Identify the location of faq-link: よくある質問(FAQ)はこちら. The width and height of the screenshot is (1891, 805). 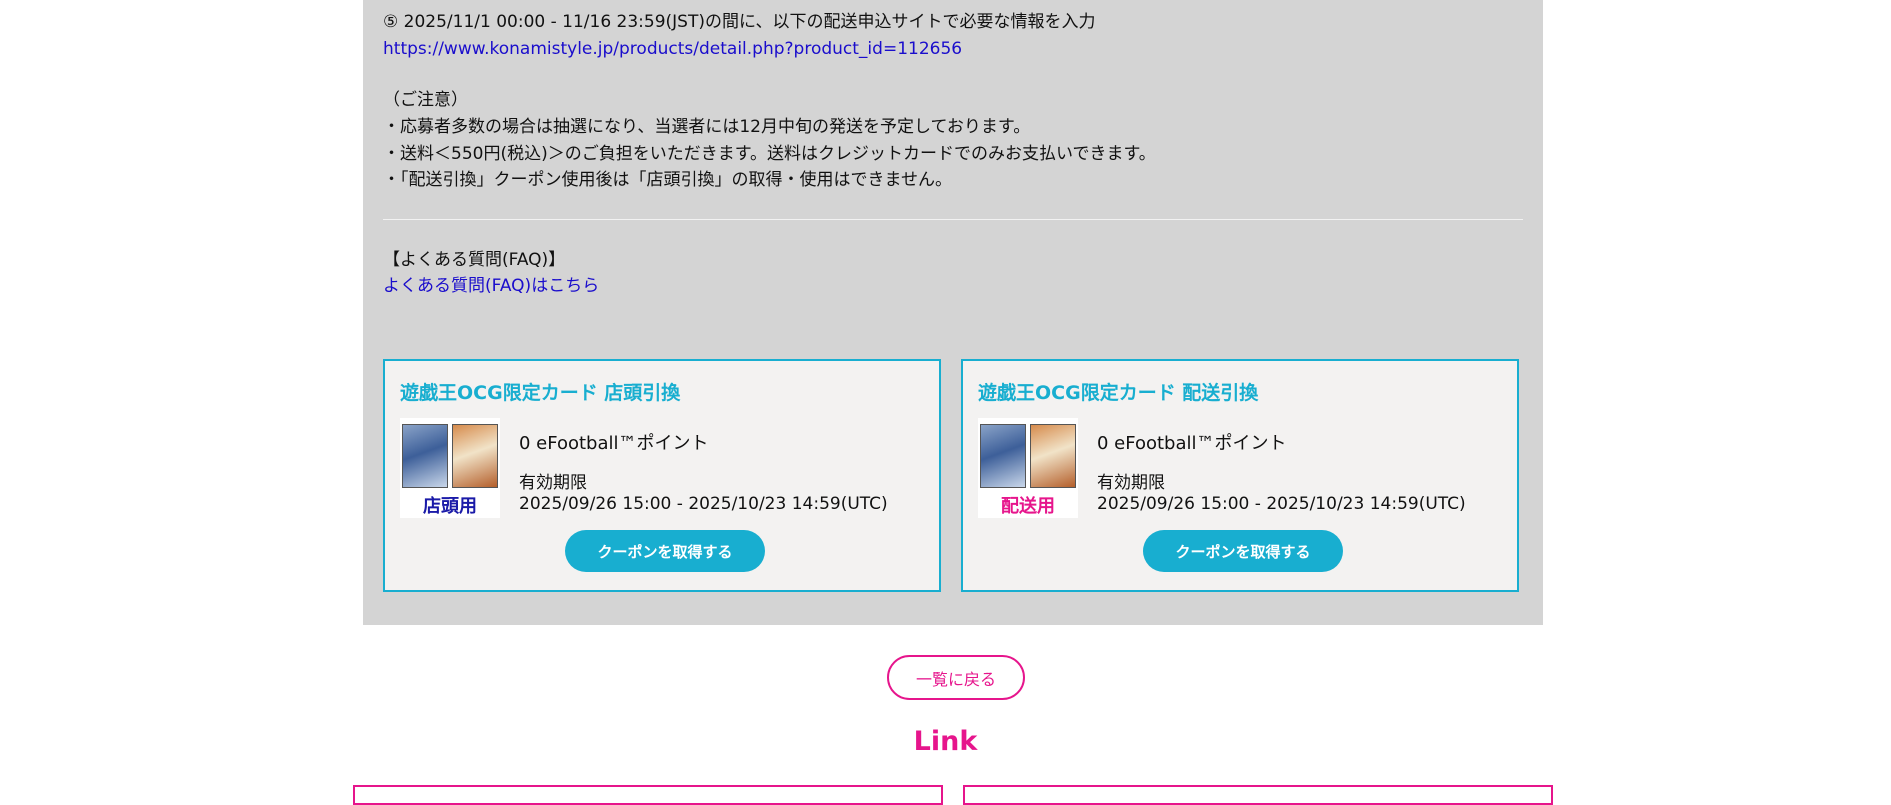
(491, 286).